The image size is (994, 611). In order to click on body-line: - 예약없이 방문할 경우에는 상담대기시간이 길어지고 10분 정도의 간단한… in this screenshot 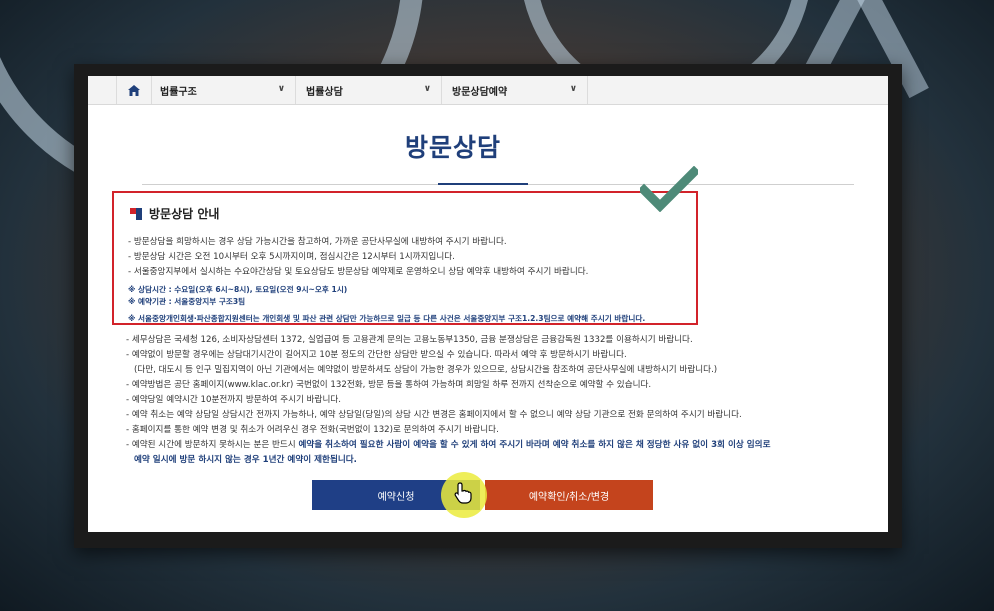, I will do `click(376, 355)`.